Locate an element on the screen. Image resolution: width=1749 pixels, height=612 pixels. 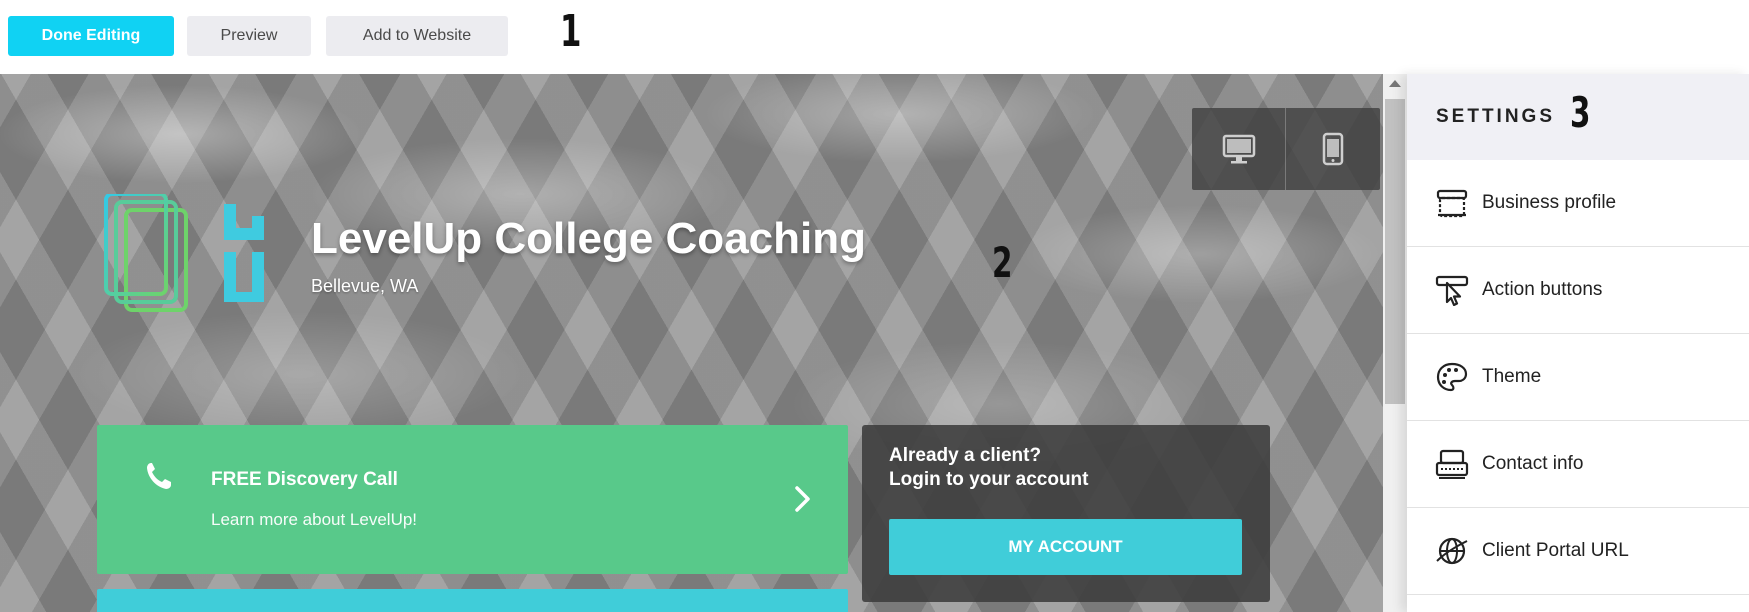
client-login-text: Login to your account is located at coordinates (989, 479).